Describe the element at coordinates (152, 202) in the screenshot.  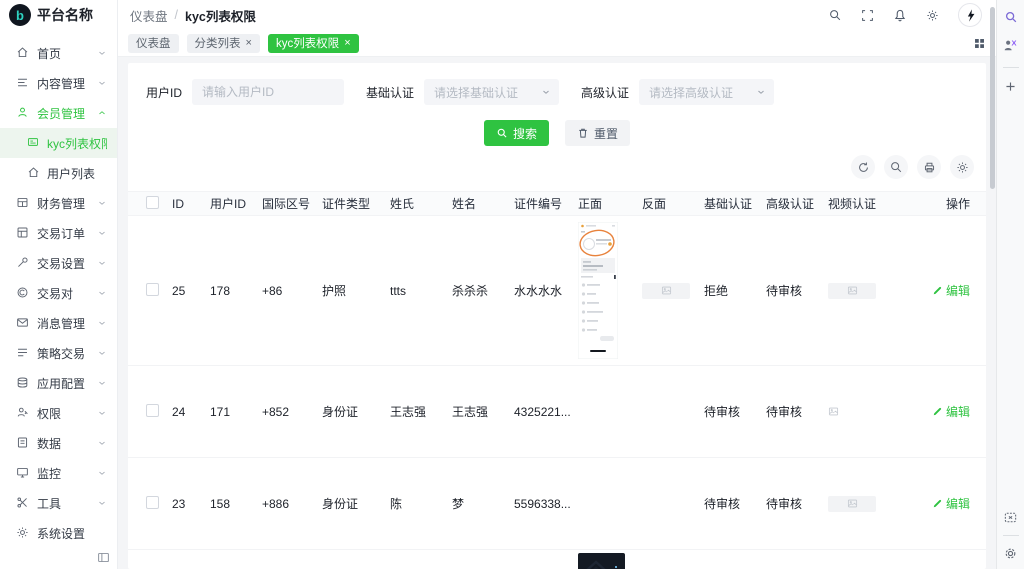
I see `select-all-checkbox` at that location.